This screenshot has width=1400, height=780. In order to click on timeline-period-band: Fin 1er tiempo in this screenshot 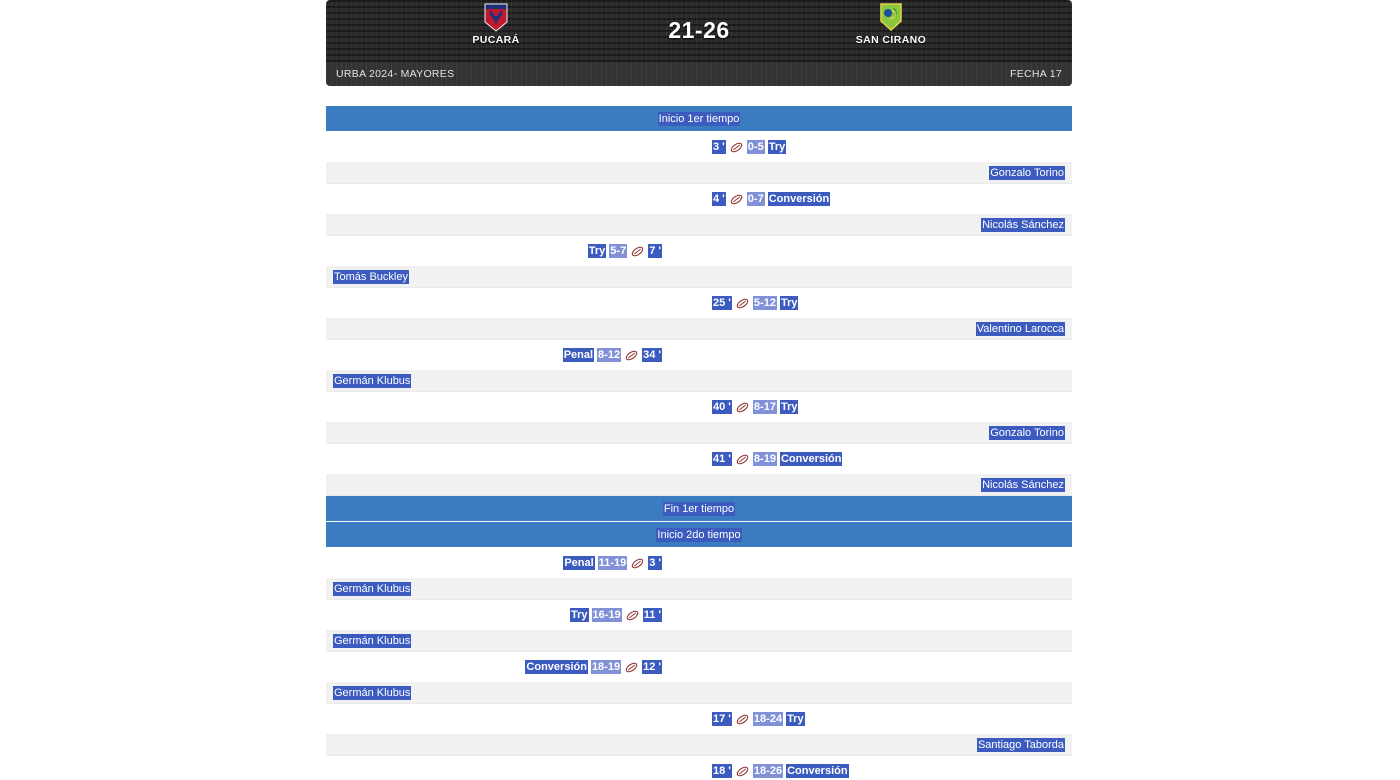, I will do `click(699, 509)`.